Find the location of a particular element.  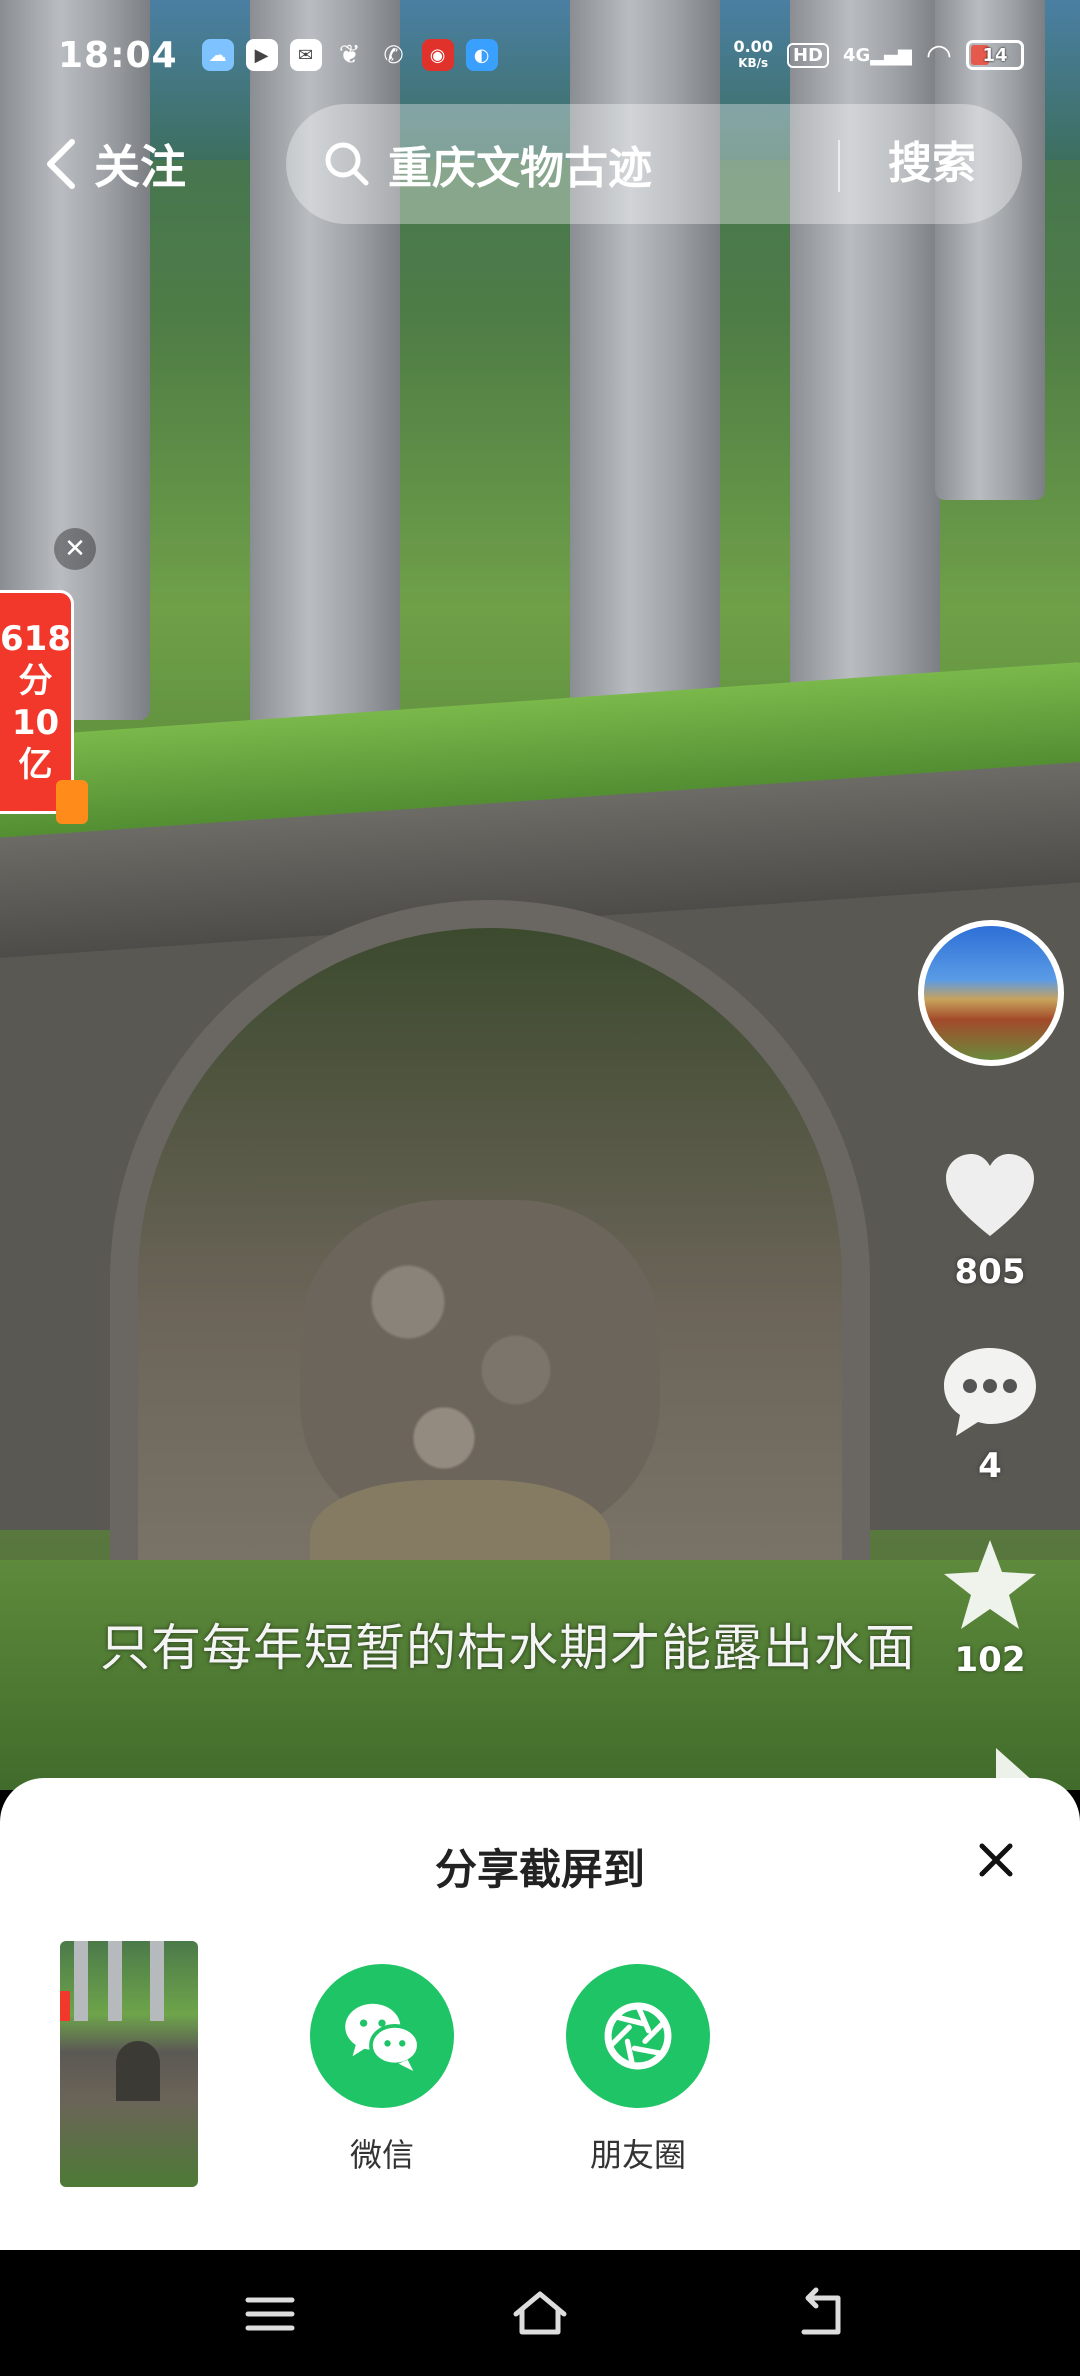

favorite-button: 102 is located at coordinates (990, 1608).